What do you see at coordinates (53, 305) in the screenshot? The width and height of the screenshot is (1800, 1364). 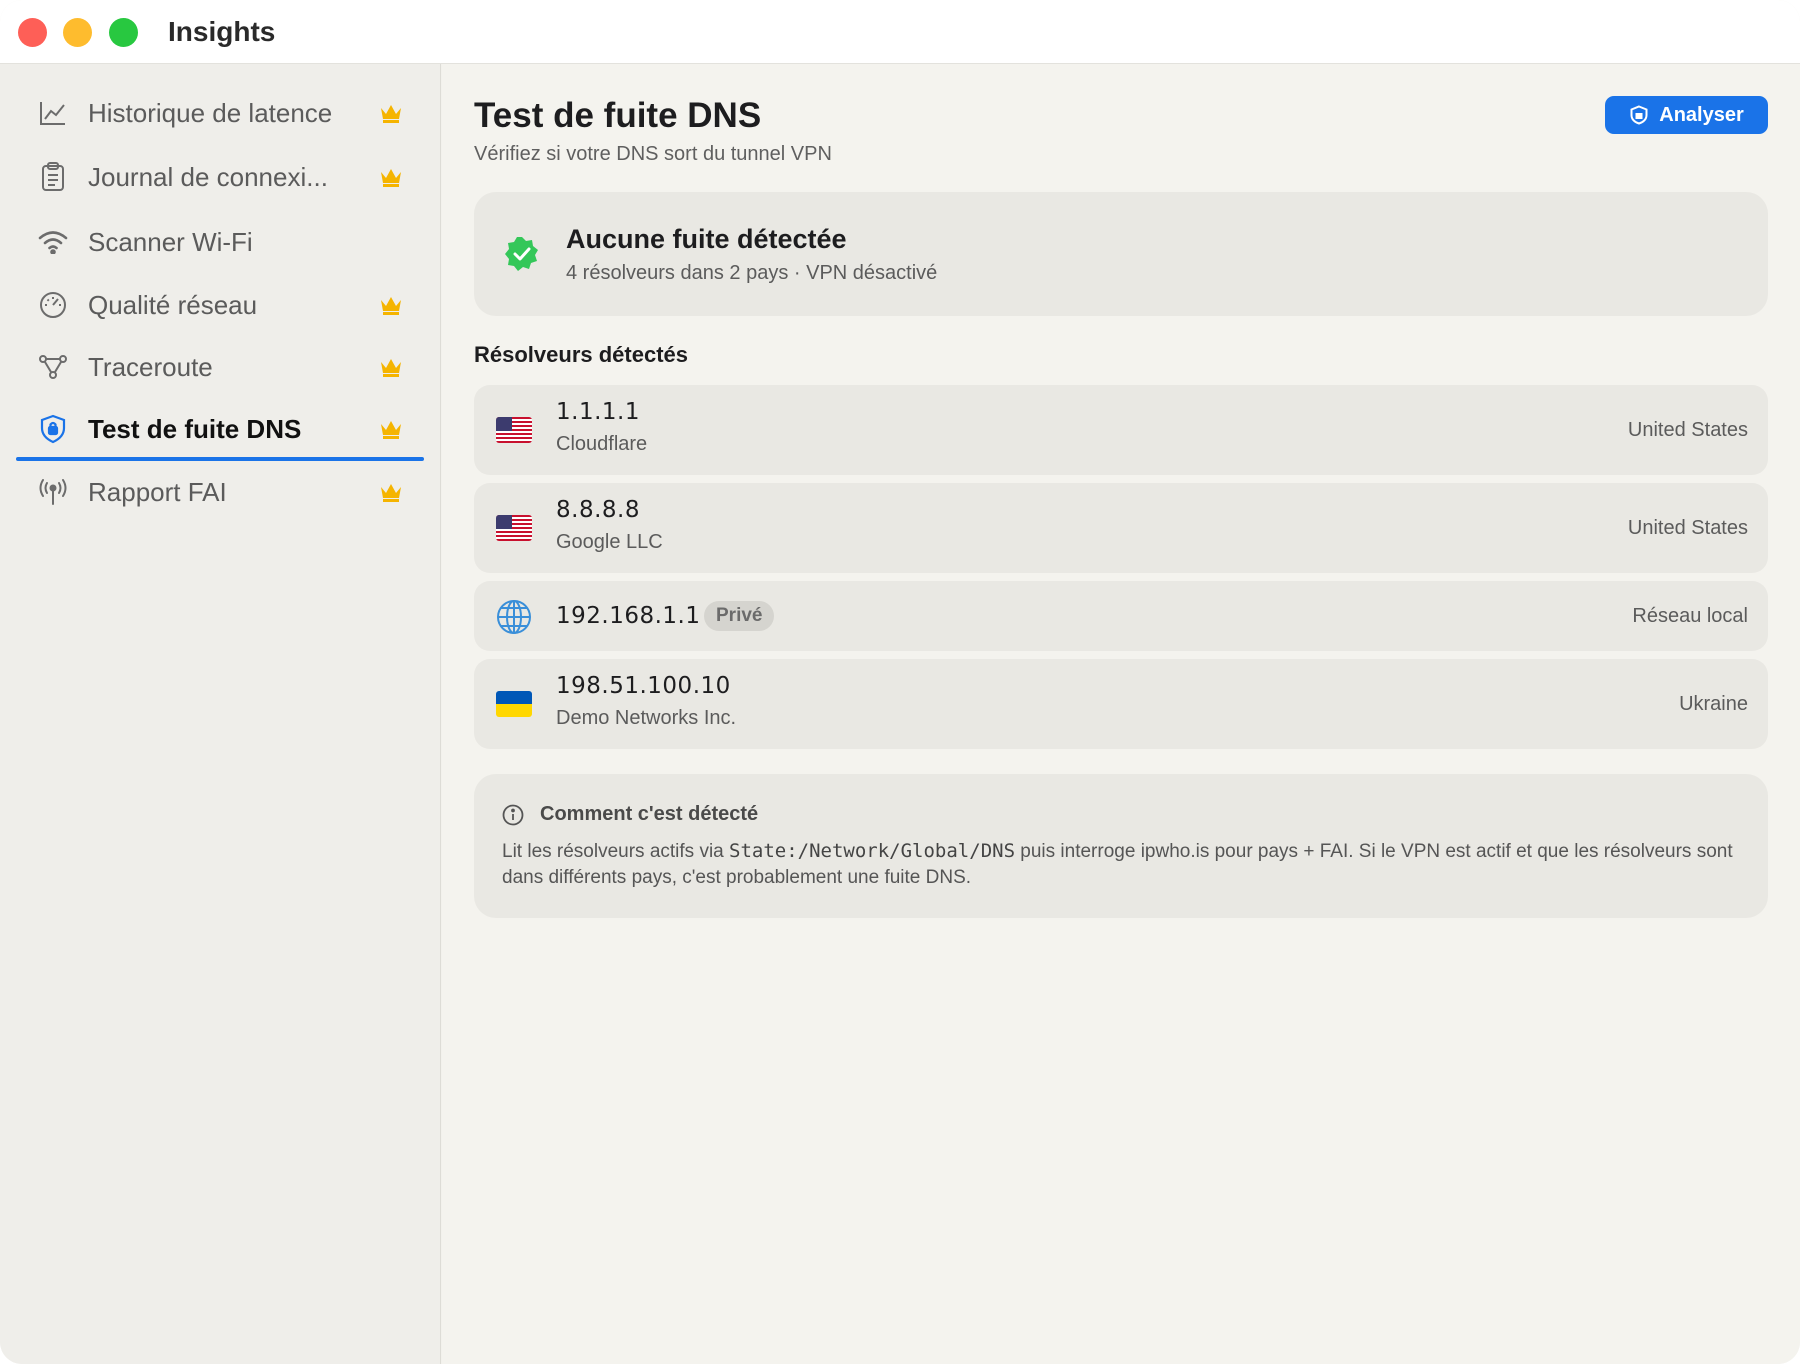 I see `gauge-icon` at bounding box center [53, 305].